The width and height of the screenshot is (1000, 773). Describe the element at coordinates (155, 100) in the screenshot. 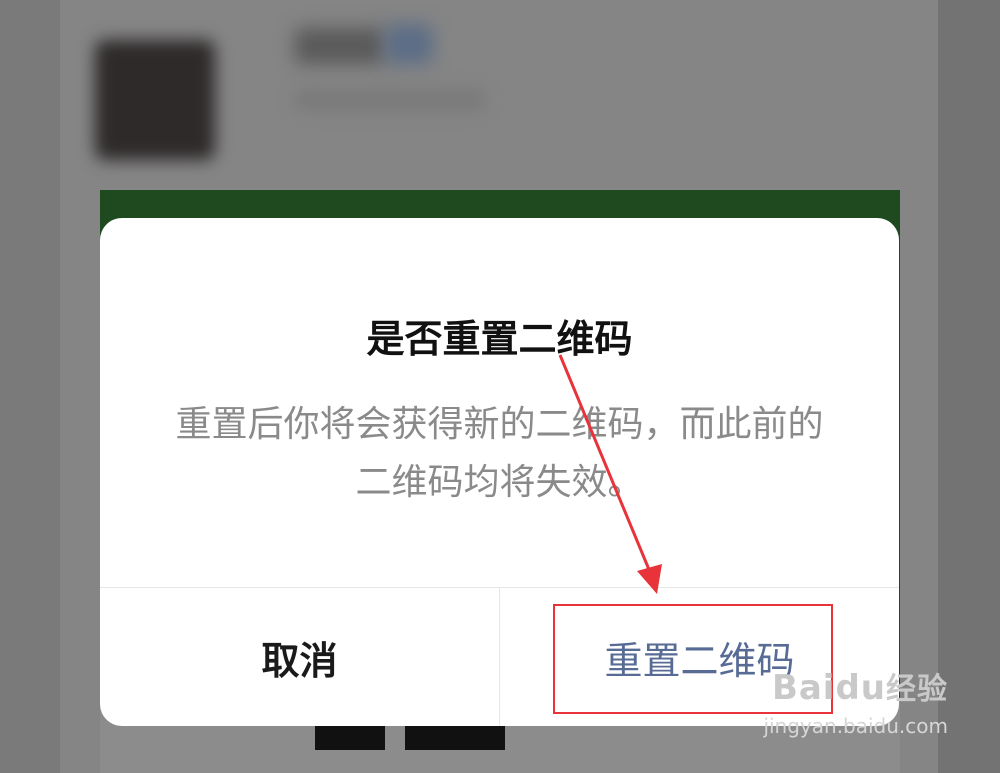

I see `profile-avatar` at that location.